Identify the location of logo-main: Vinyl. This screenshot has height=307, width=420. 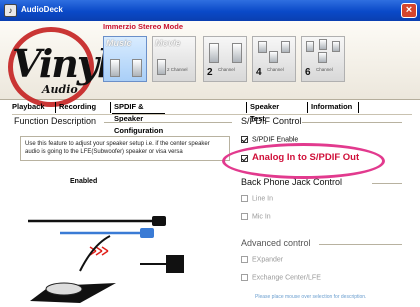
(61, 63).